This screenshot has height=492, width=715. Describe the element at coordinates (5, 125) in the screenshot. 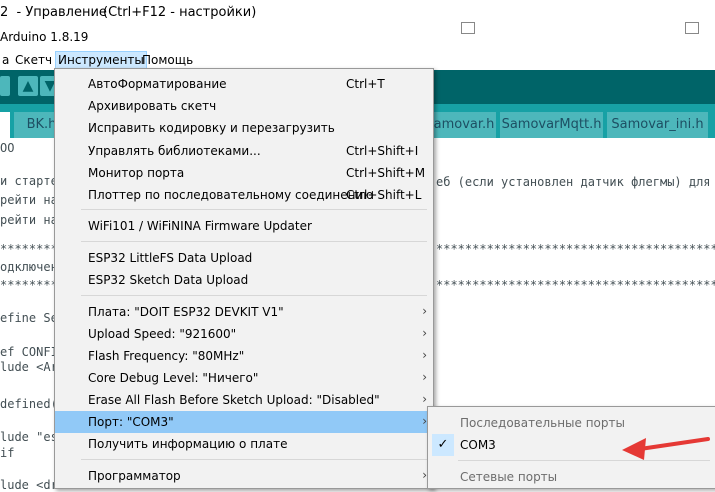

I see `tab-current` at that location.